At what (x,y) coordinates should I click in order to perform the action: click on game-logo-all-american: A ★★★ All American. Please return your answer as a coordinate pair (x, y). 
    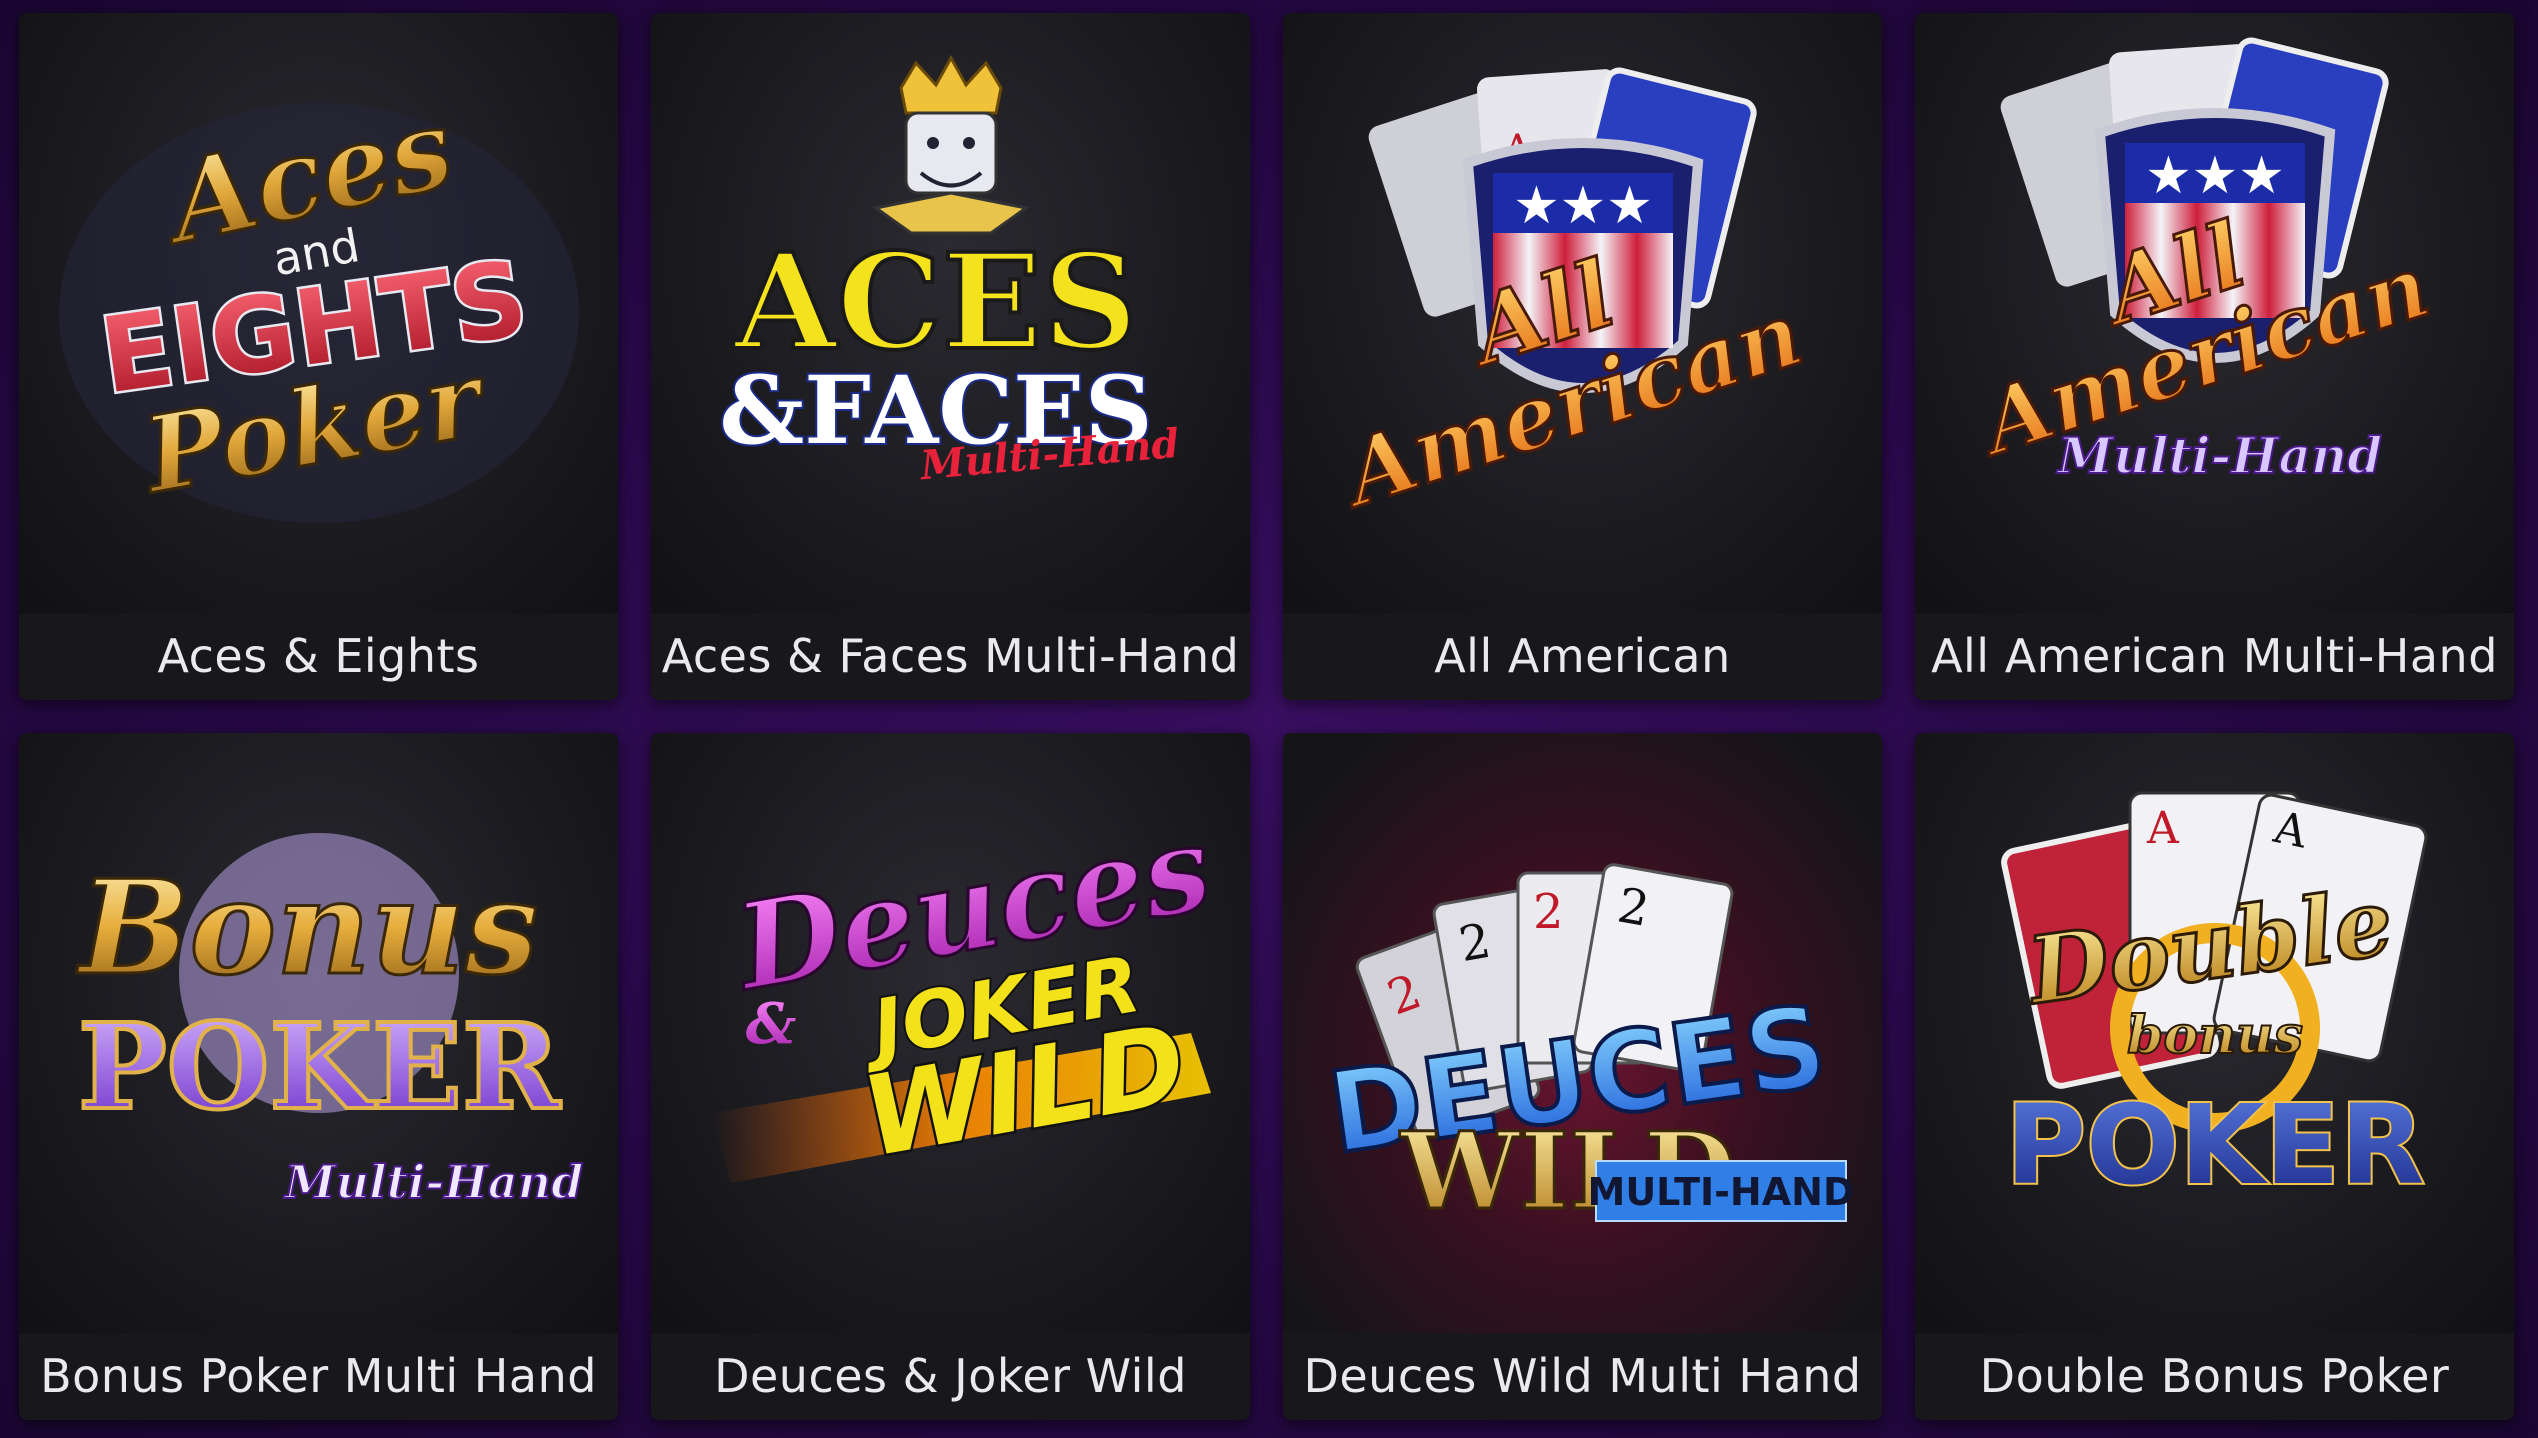
    Looking at the image, I should click on (1582, 313).